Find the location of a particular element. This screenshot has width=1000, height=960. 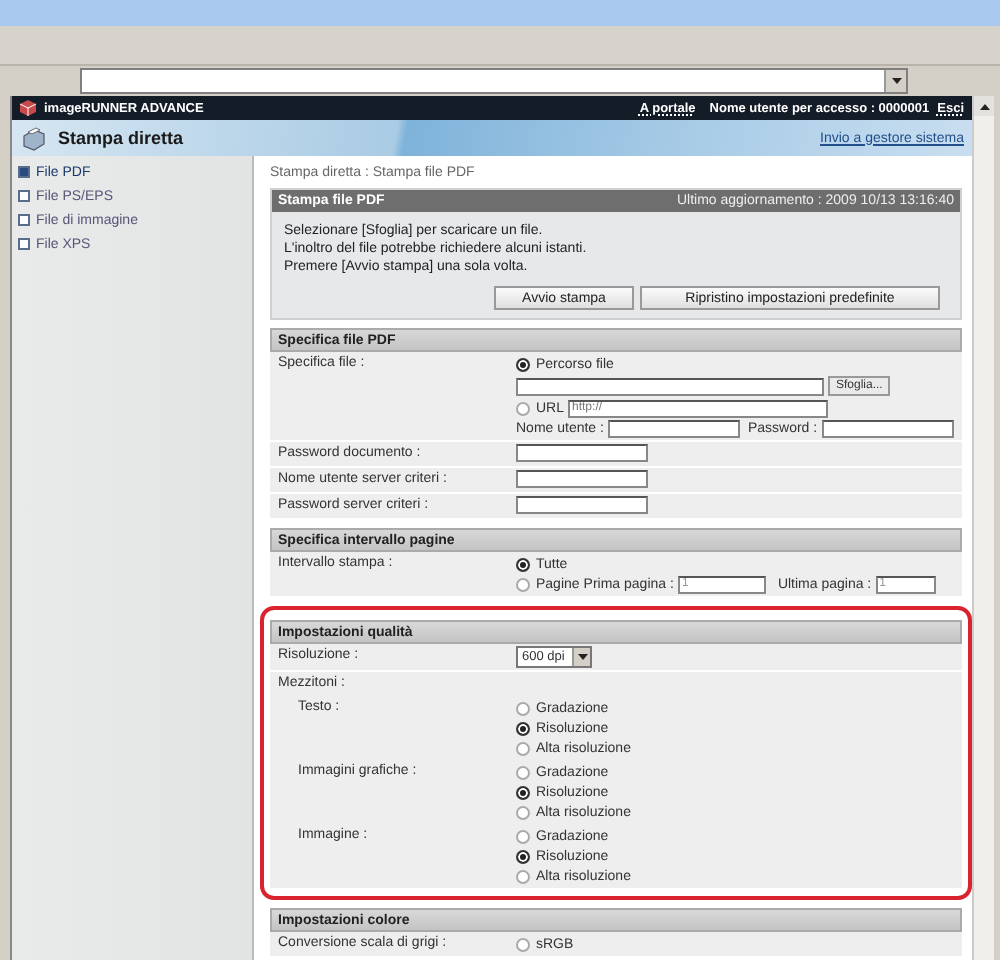

file-path-field is located at coordinates (670, 386).